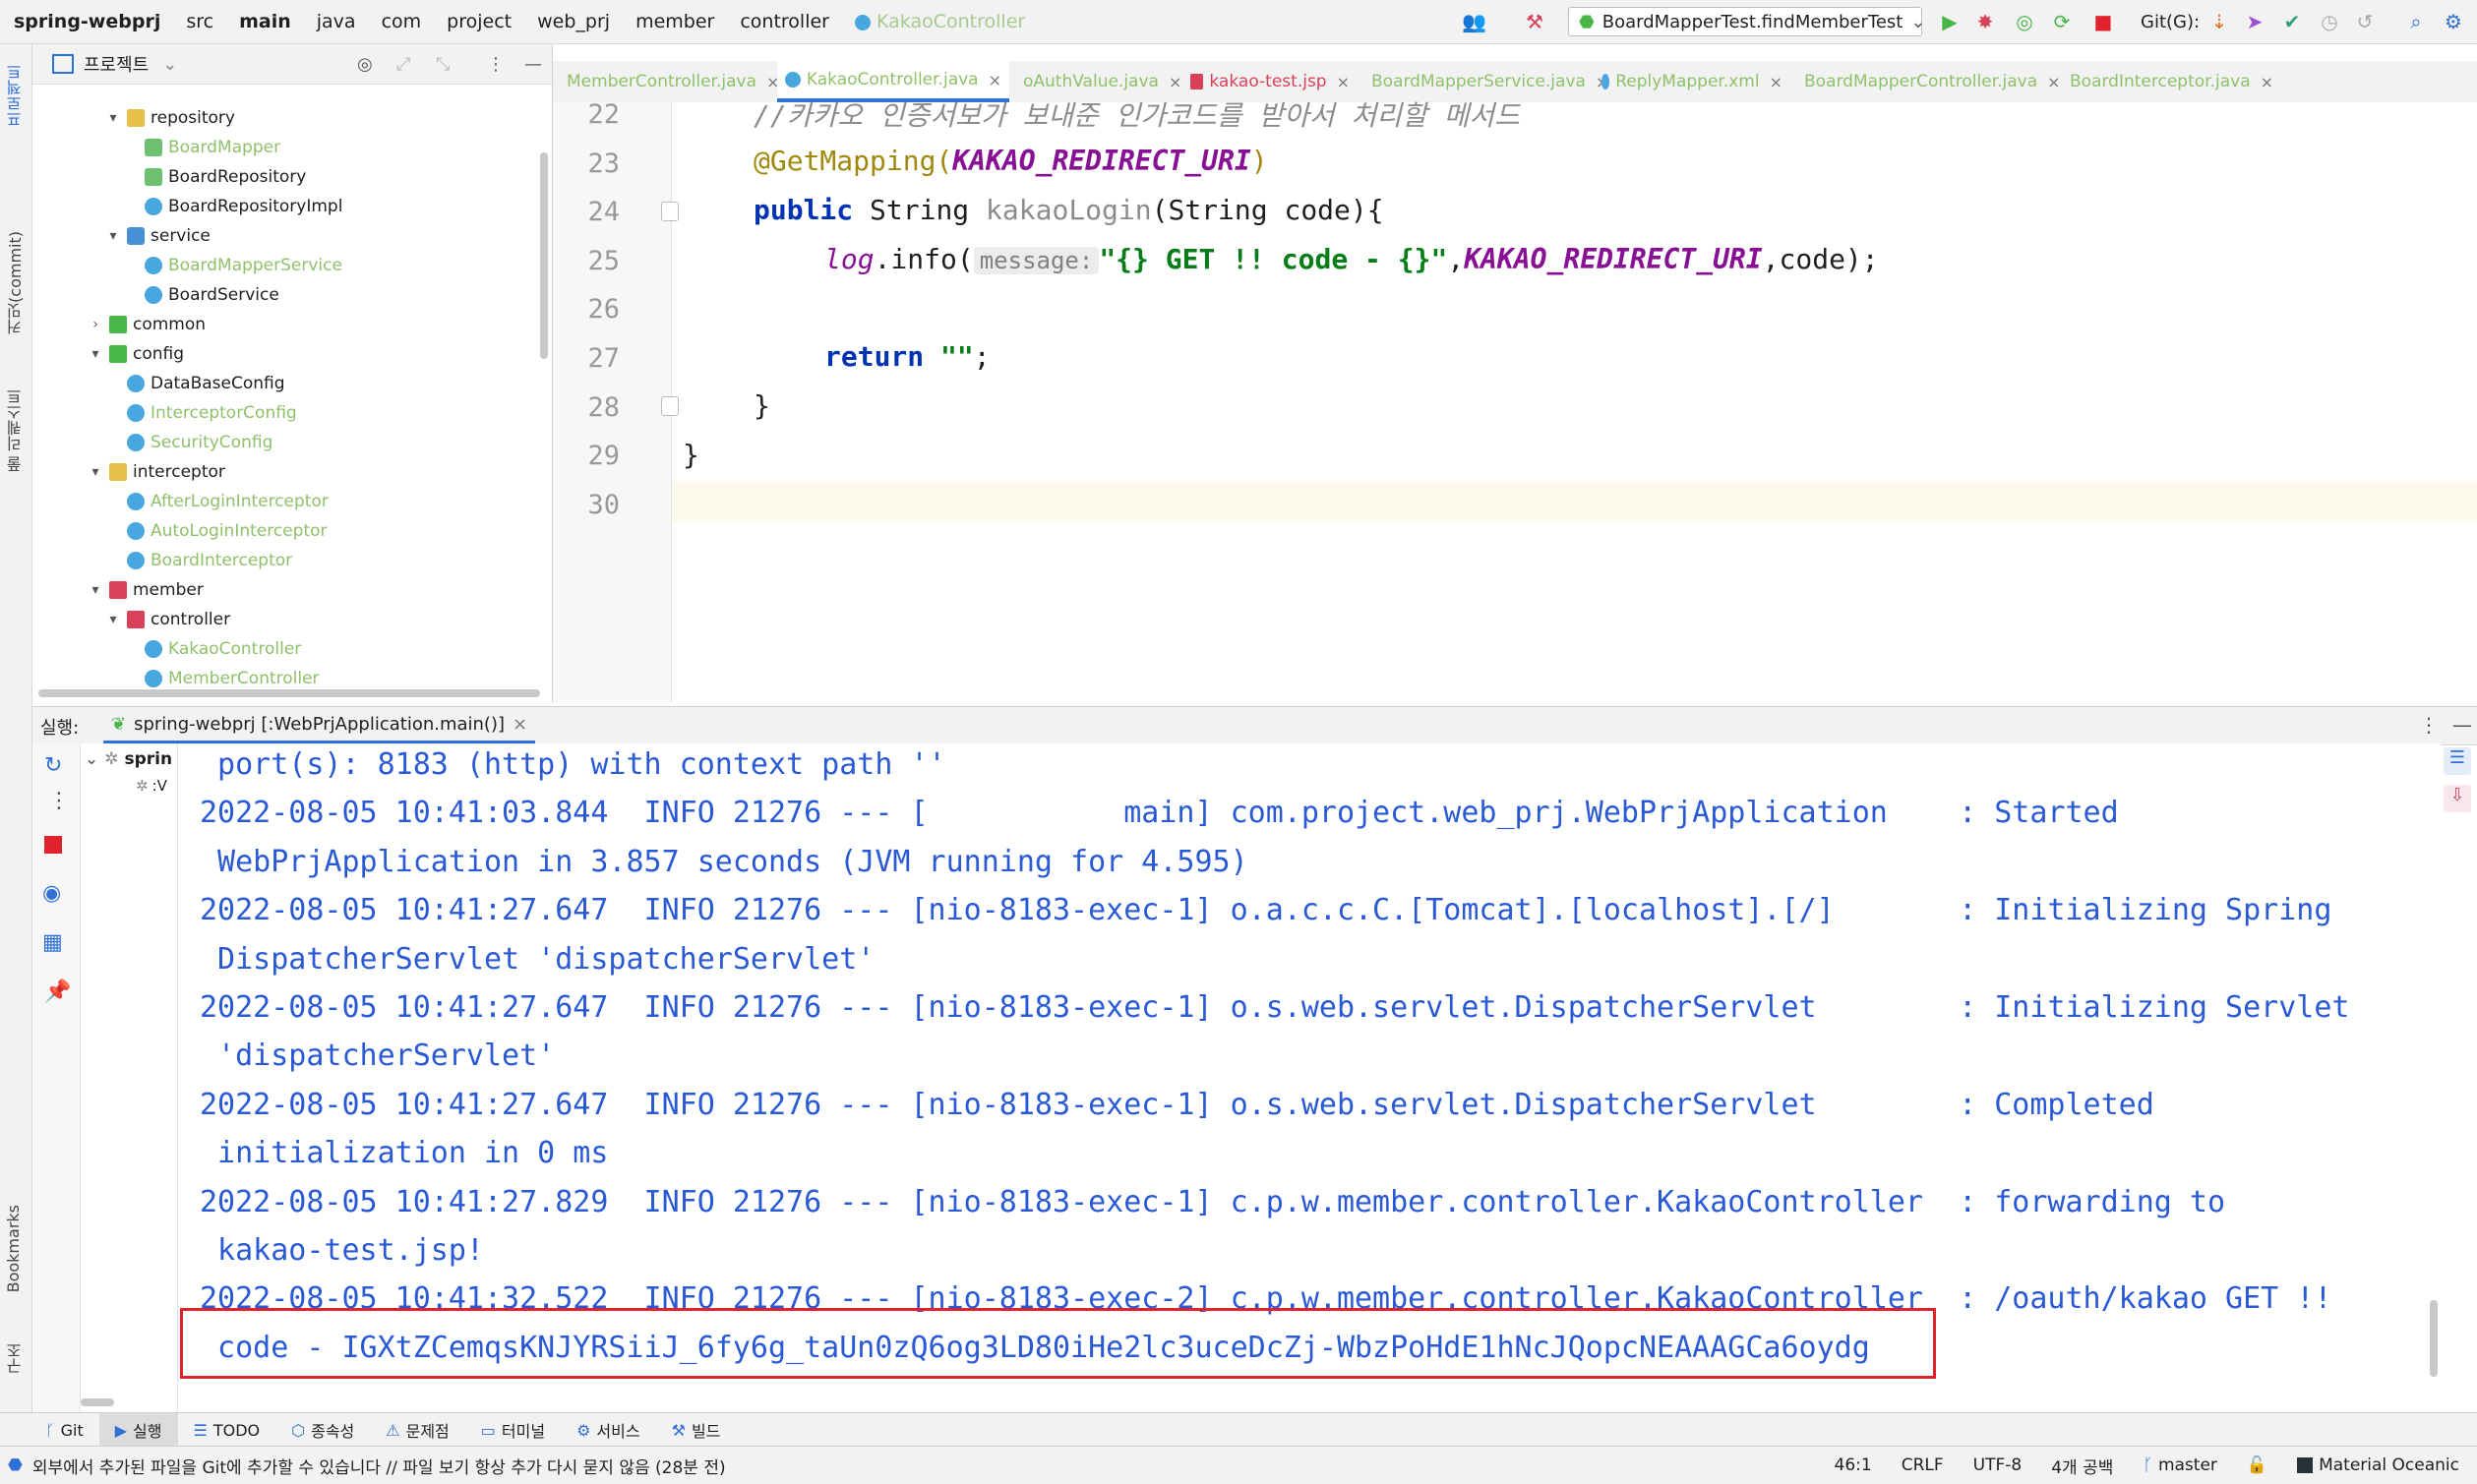 Image resolution: width=2477 pixels, height=1484 pixels. What do you see at coordinates (138, 1430) in the screenshot?
I see `bottom-tab: ▶ 실행` at bounding box center [138, 1430].